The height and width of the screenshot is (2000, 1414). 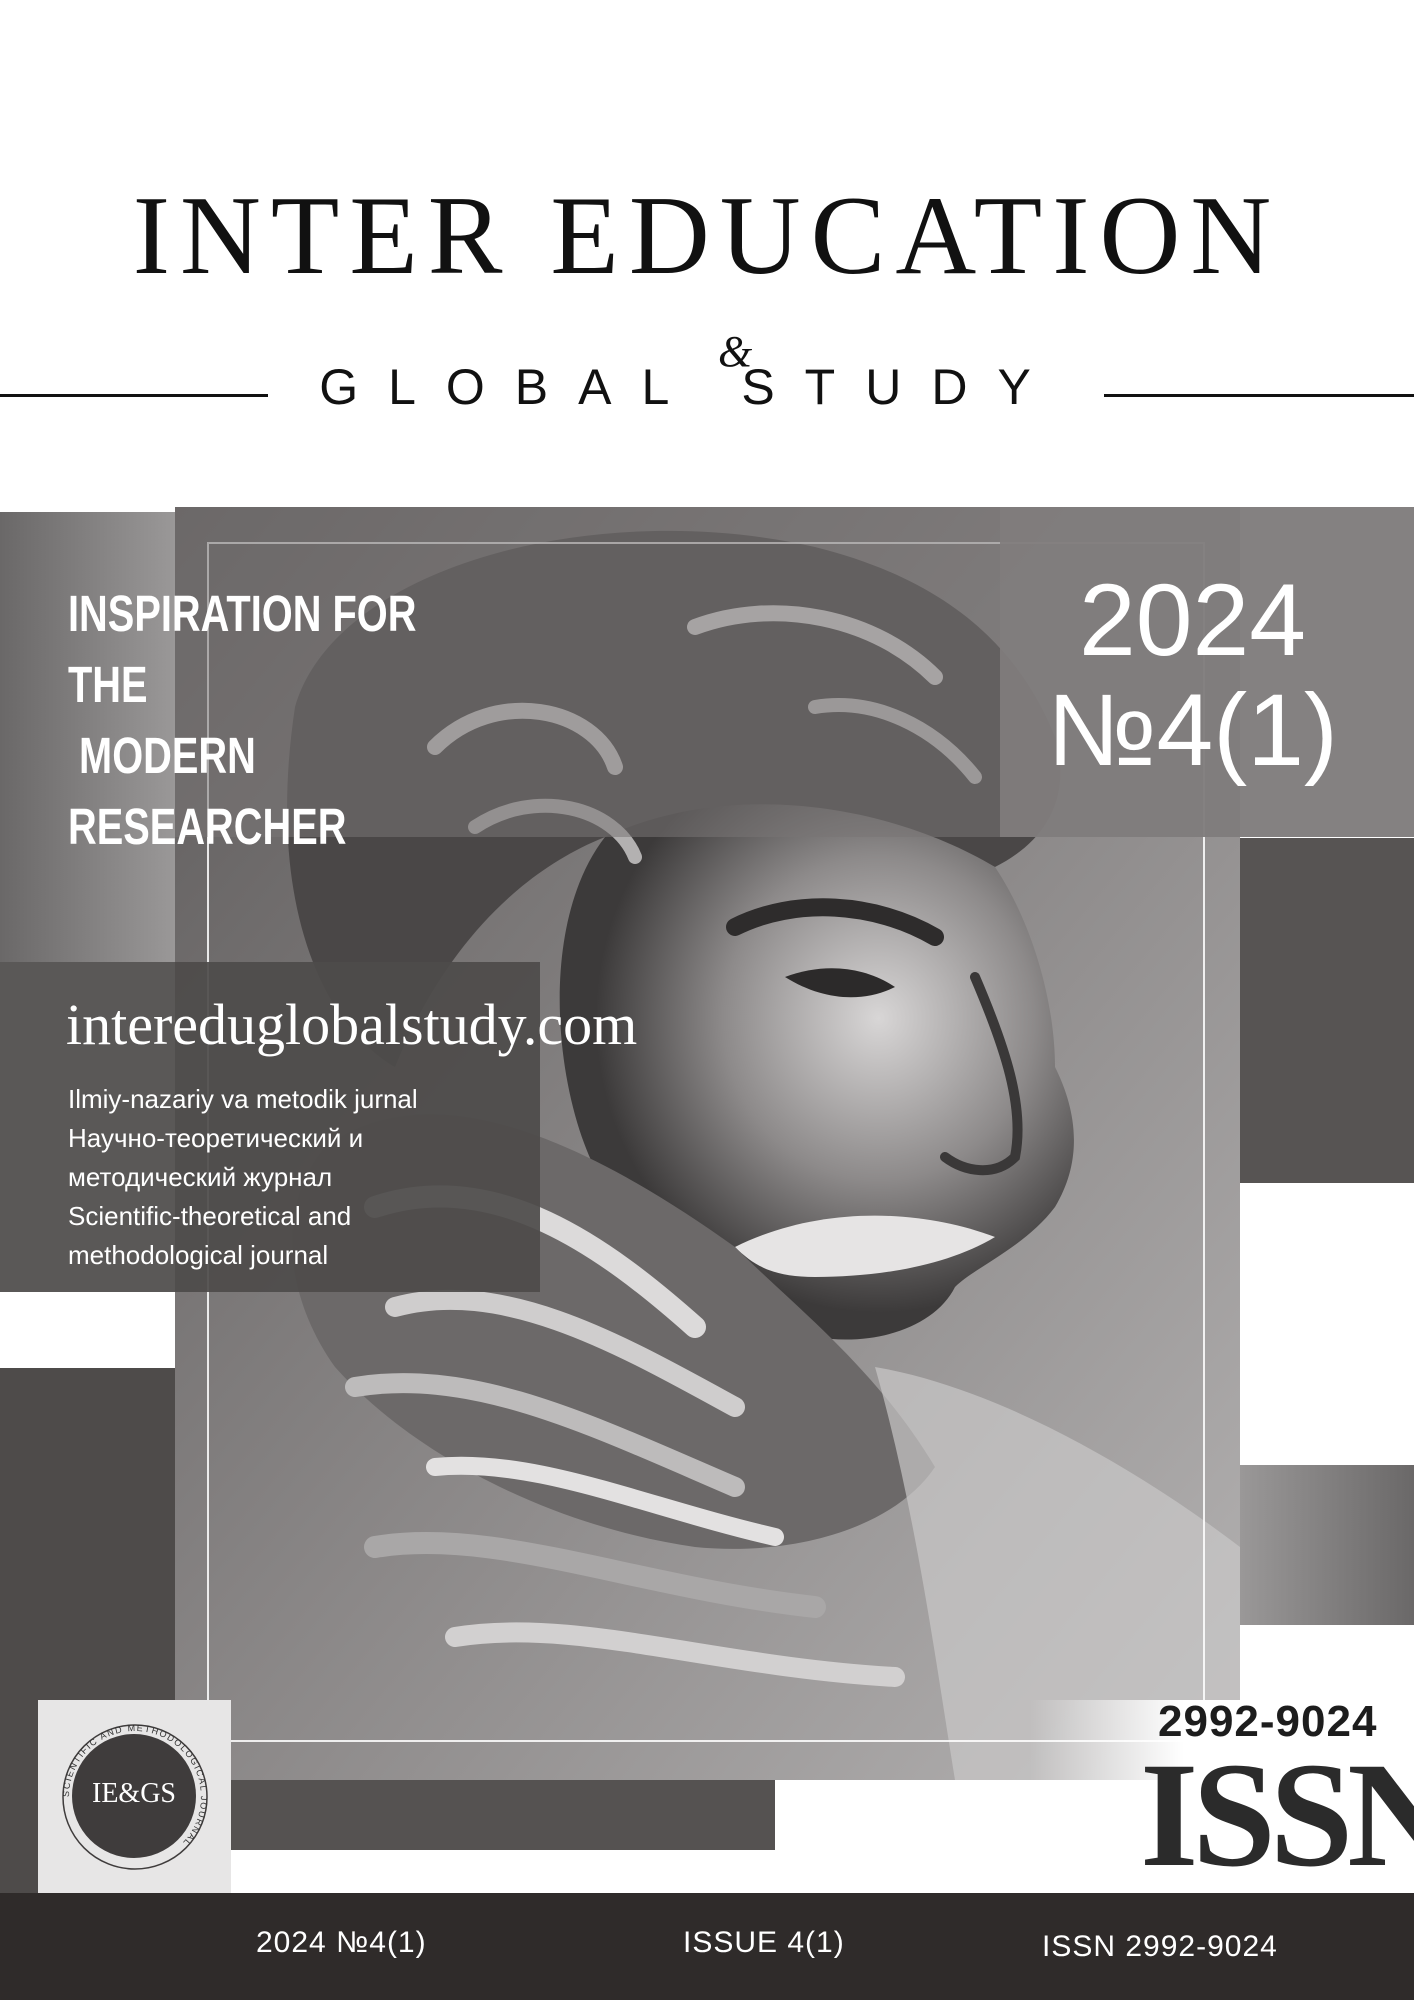 What do you see at coordinates (134, 1793) in the screenshot?
I see `badge-initials: IE&GS` at bounding box center [134, 1793].